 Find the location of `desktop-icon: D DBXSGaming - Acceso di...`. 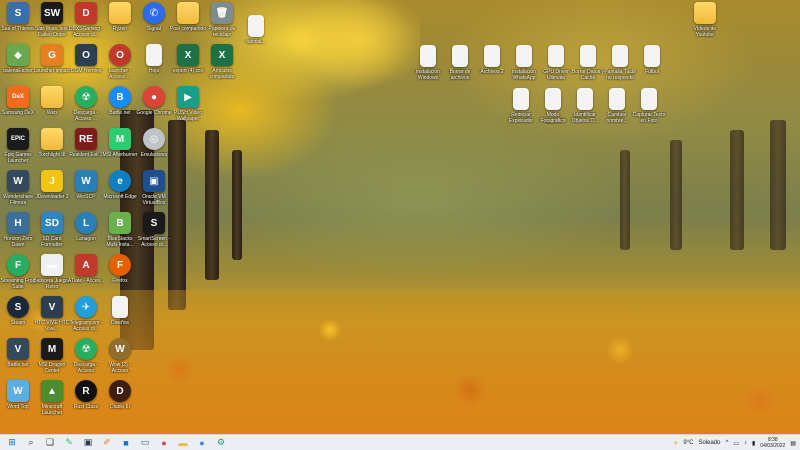

desktop-icon: D DBXSGaming - Acceso di... is located at coordinates (86, 20).